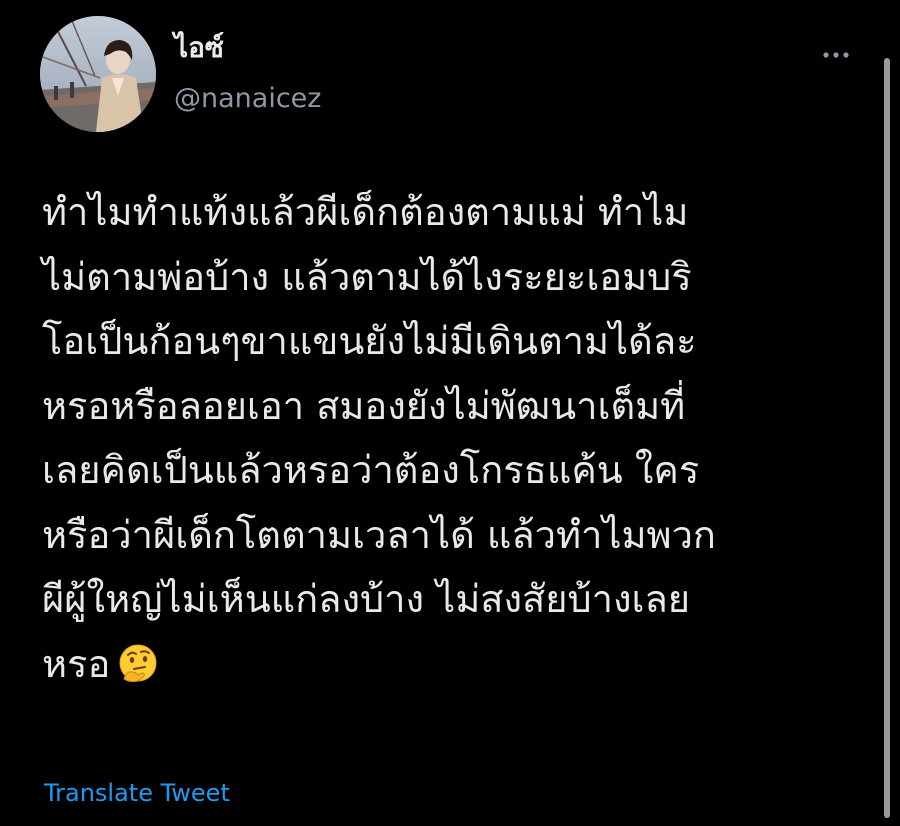 The height and width of the screenshot is (826, 900). I want to click on tweet-text-line: ไม่ตามพ่อบ้าง แล้วตามได้ไงระยะเอมบริ, so click(367, 276).